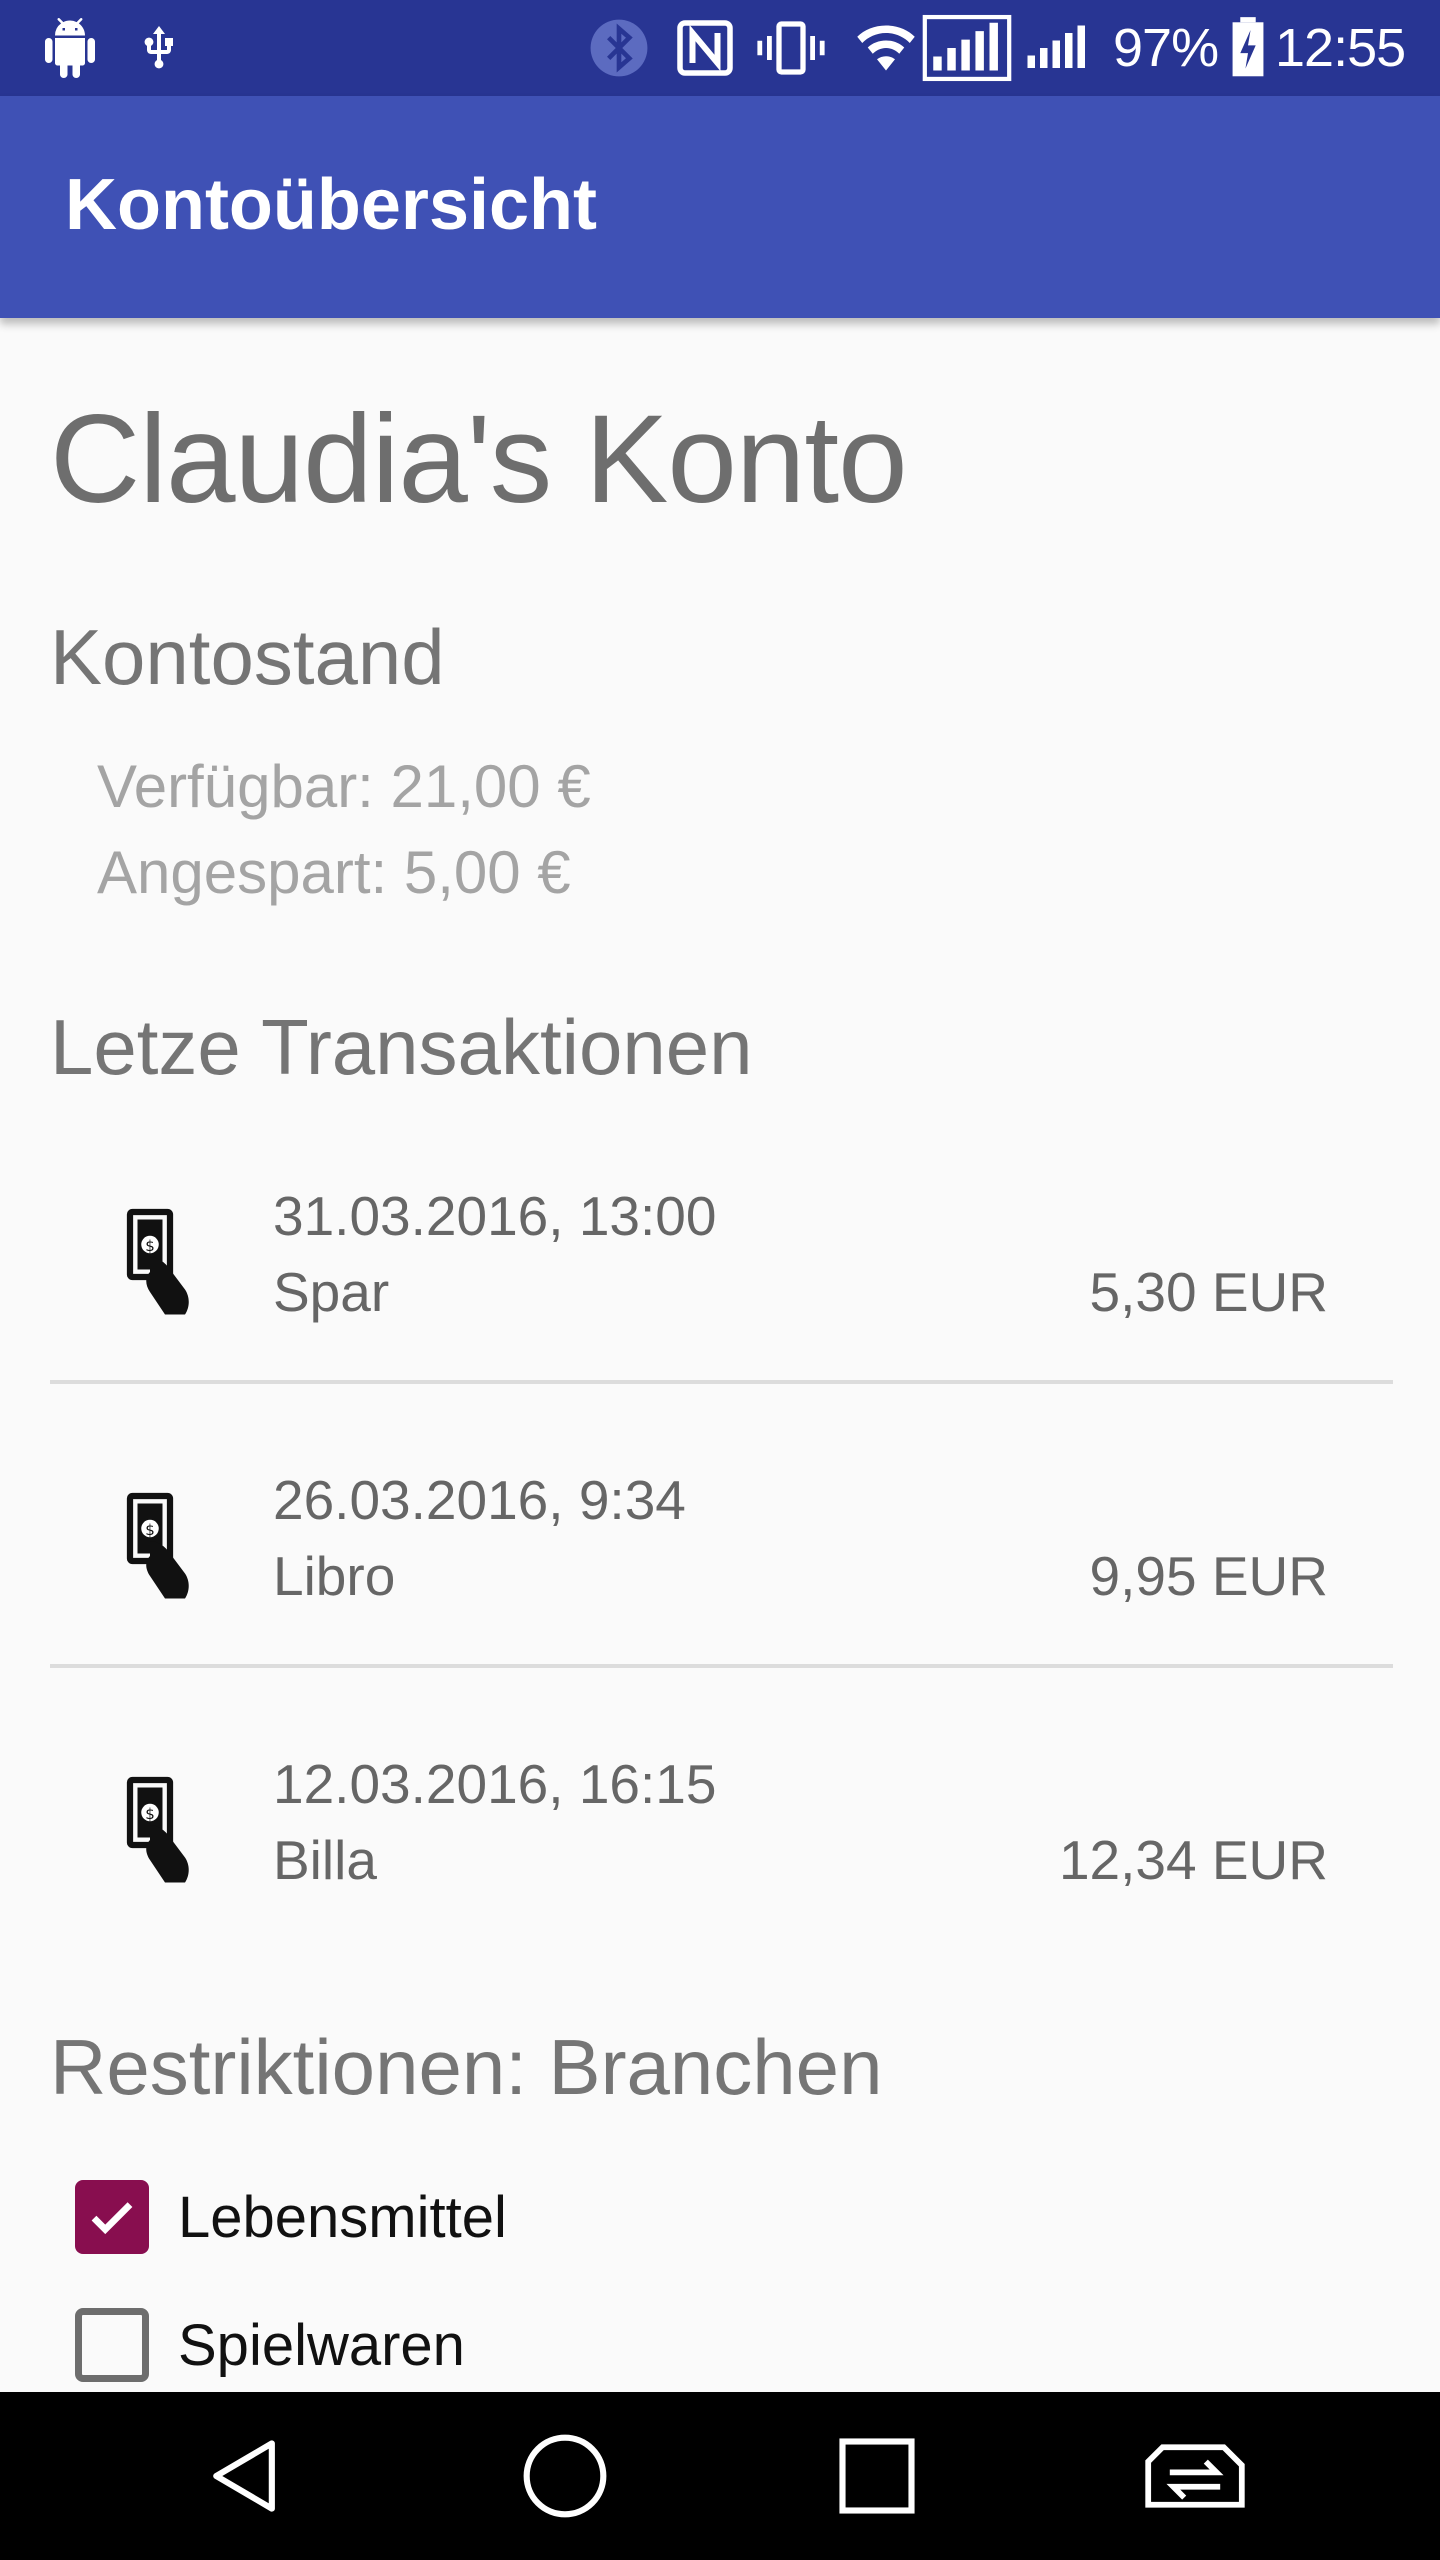 Image resolution: width=1440 pixels, height=2560 pixels. What do you see at coordinates (720, 1588) in the screenshot?
I see `transaction-row: $ 26.03.2016, 9:34 Libro 9,95 EUR` at bounding box center [720, 1588].